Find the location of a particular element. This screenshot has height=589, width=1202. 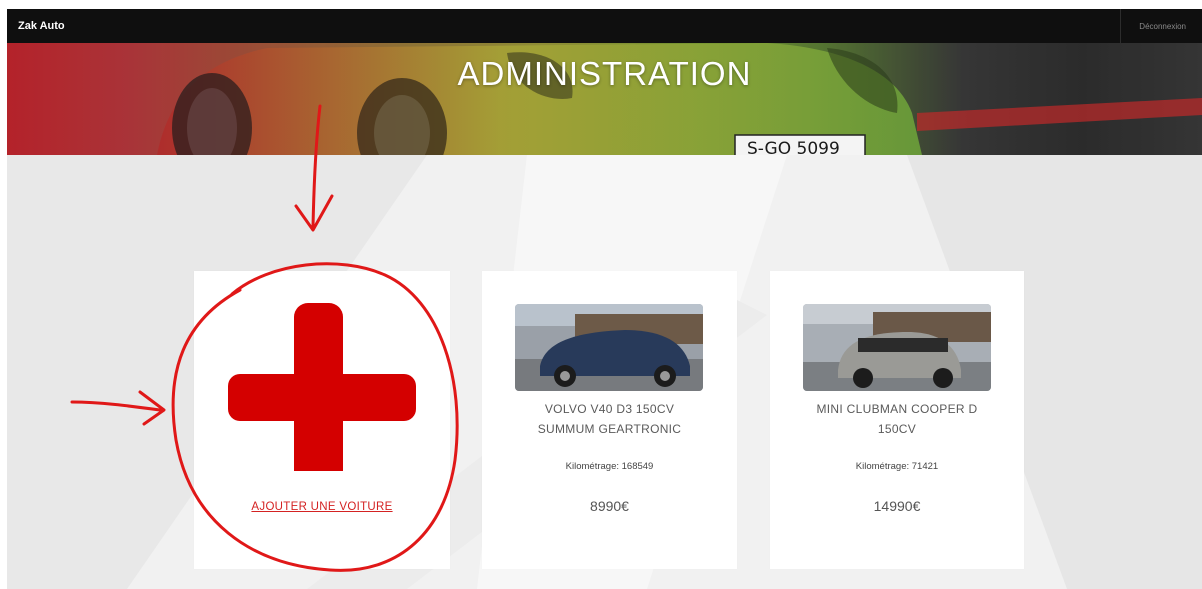

add-car-card: AJOUTER UNE VOITURE is located at coordinates (322, 420).